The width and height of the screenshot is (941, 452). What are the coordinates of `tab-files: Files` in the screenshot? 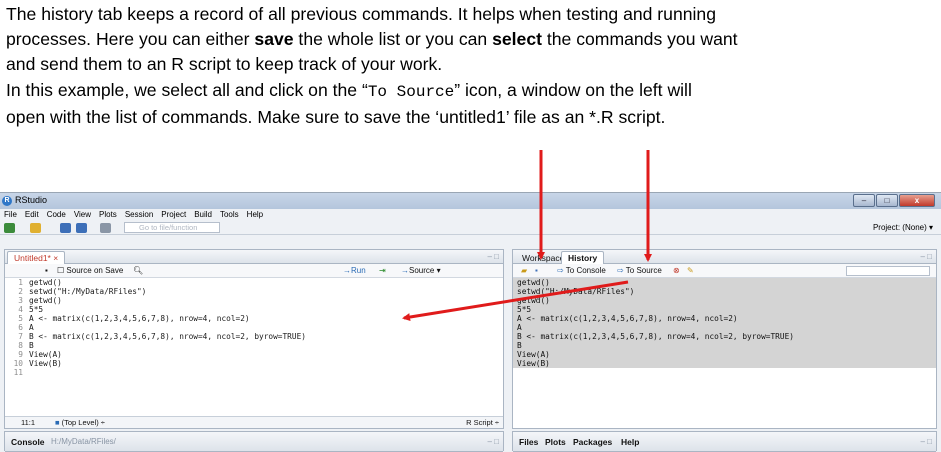 It's located at (528, 442).